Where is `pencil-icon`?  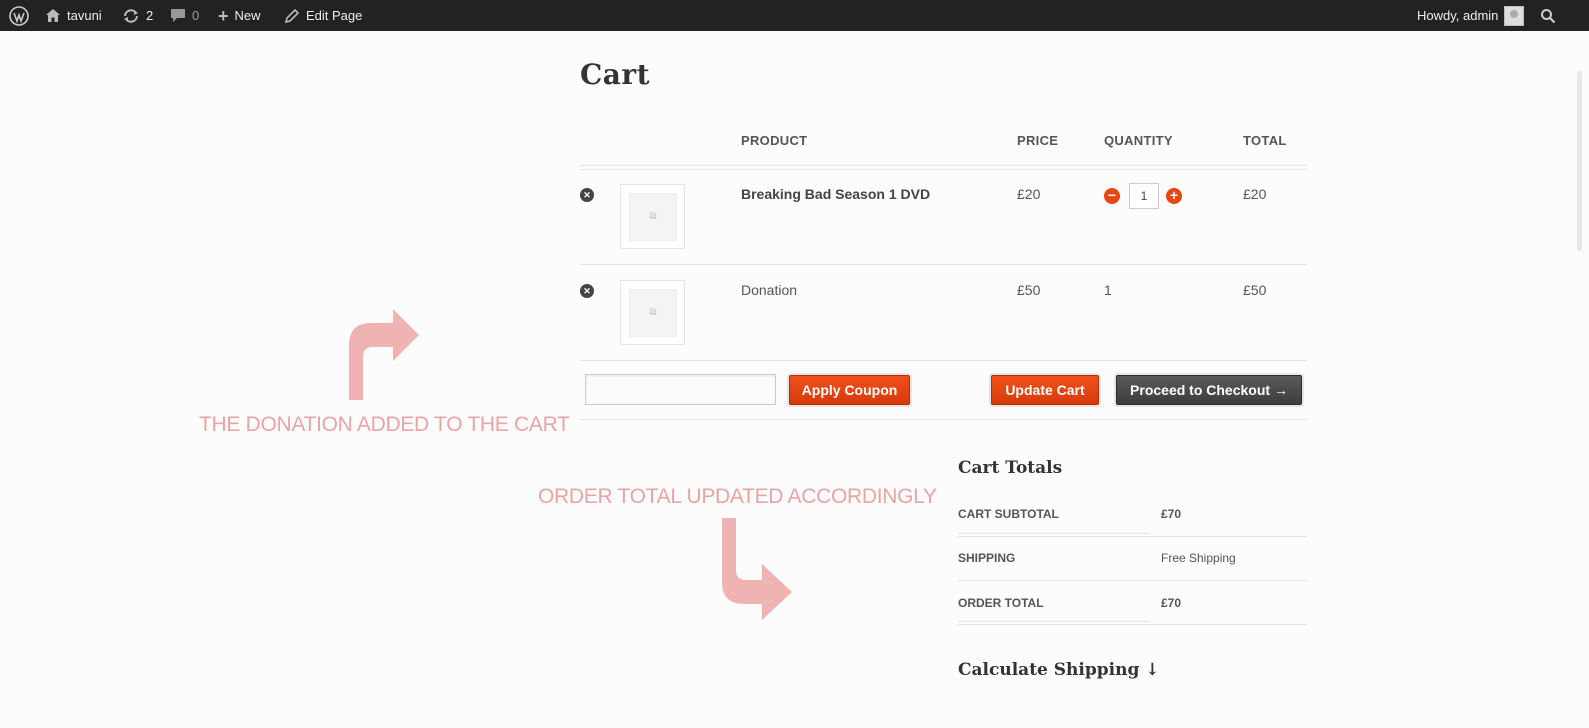
pencil-icon is located at coordinates (292, 16).